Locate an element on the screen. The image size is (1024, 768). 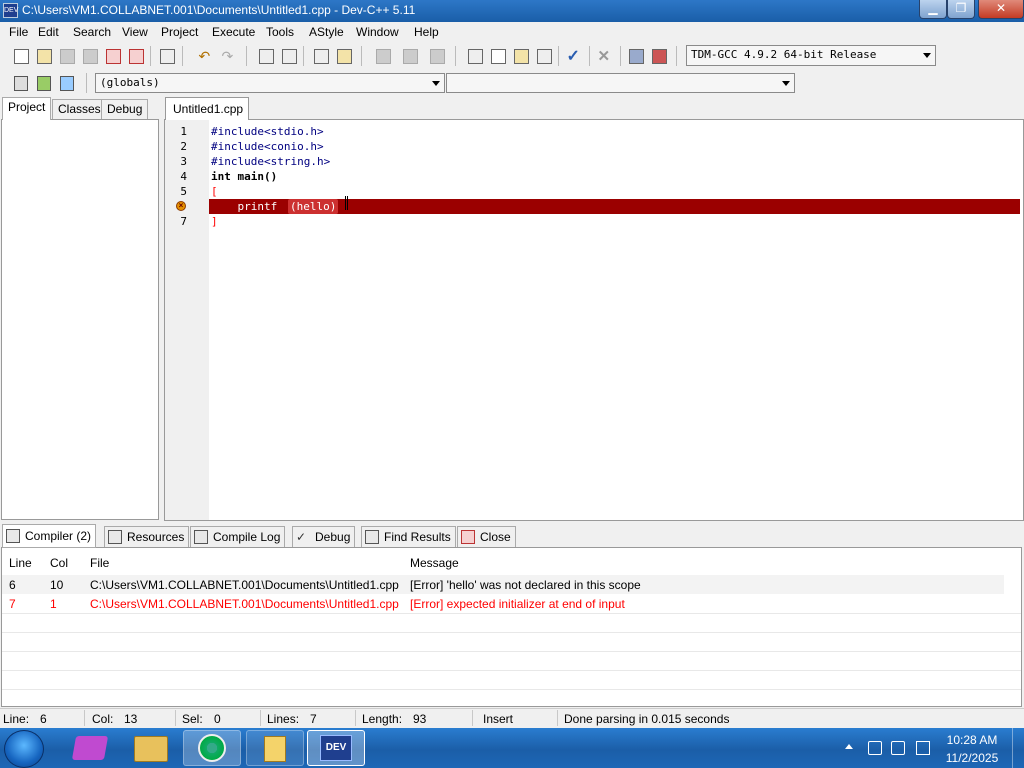
new-project-button is located at coordinates (475, 56).